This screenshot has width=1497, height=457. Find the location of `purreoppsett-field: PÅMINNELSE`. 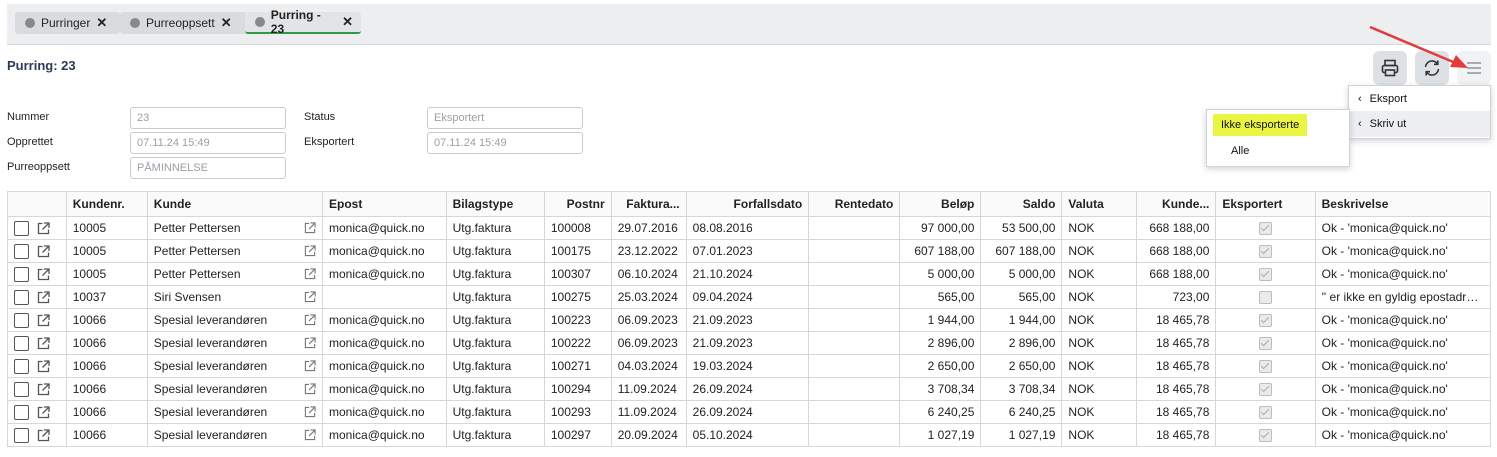

purreoppsett-field: PÅMINNELSE is located at coordinates (208, 168).